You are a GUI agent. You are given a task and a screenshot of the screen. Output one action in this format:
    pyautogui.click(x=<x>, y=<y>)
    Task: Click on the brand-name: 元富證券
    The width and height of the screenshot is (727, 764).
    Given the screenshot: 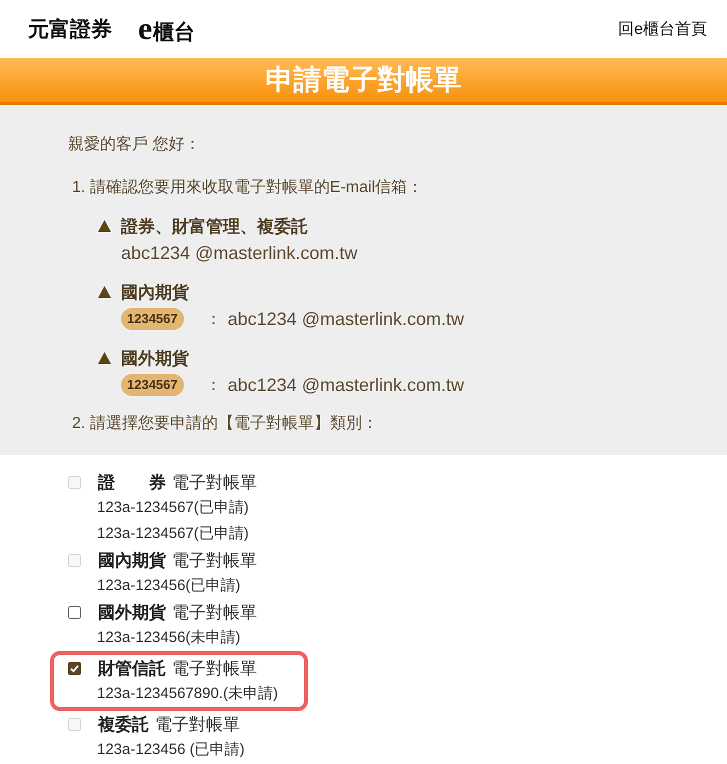 What is the action you would take?
    pyautogui.click(x=70, y=29)
    